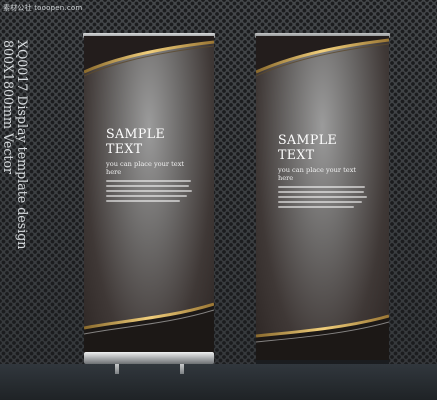  Describe the element at coordinates (218, 382) in the screenshot. I see `floor` at that location.